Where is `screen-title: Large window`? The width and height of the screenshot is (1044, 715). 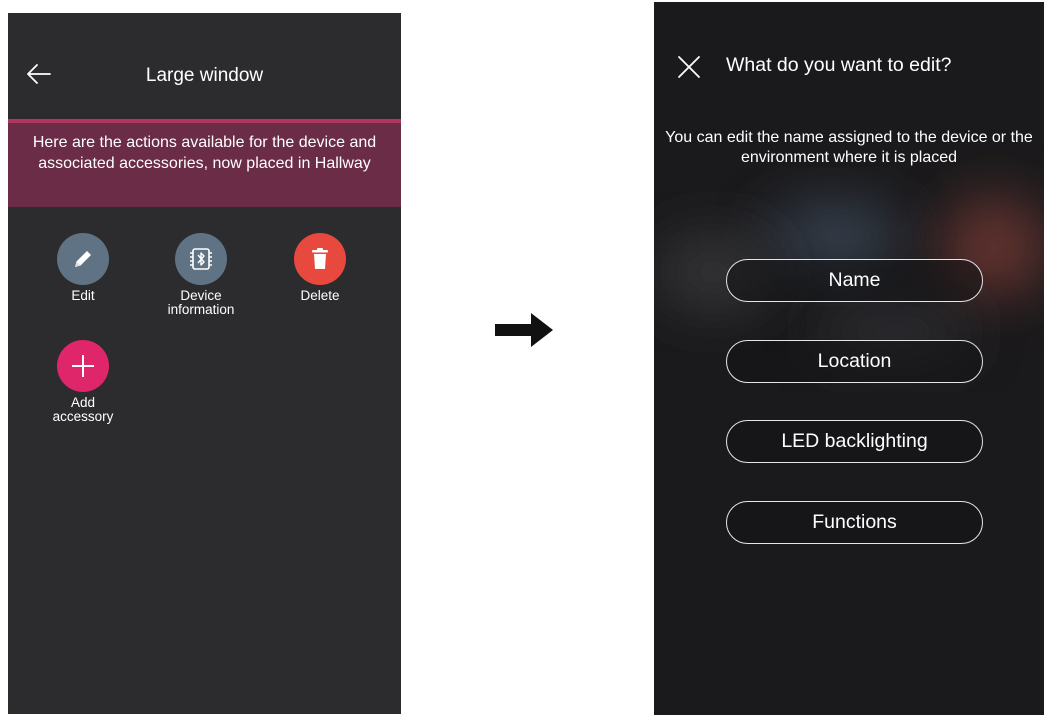
screen-title: Large window is located at coordinates (204, 75).